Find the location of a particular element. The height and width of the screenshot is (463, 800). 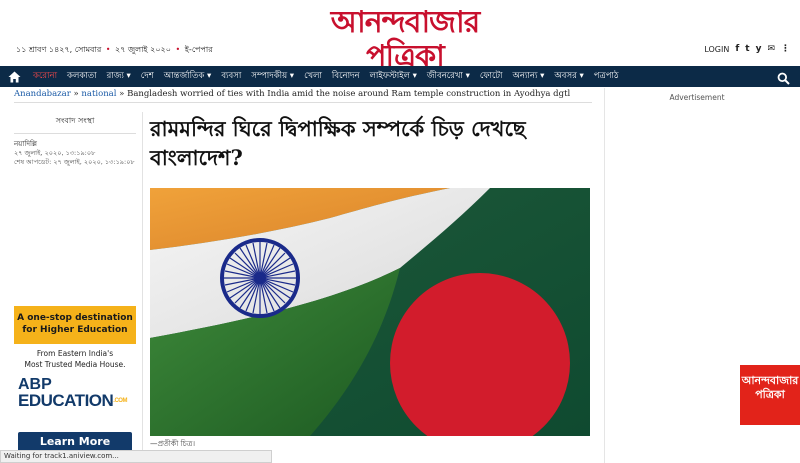

search-icon is located at coordinates (783, 77).